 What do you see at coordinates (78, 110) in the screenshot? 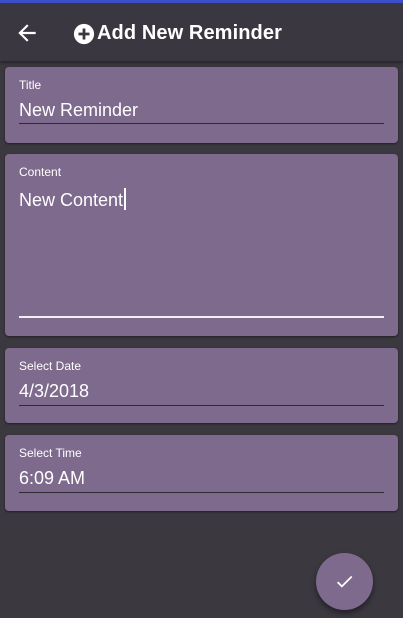
I see `title-input: New Reminder` at bounding box center [78, 110].